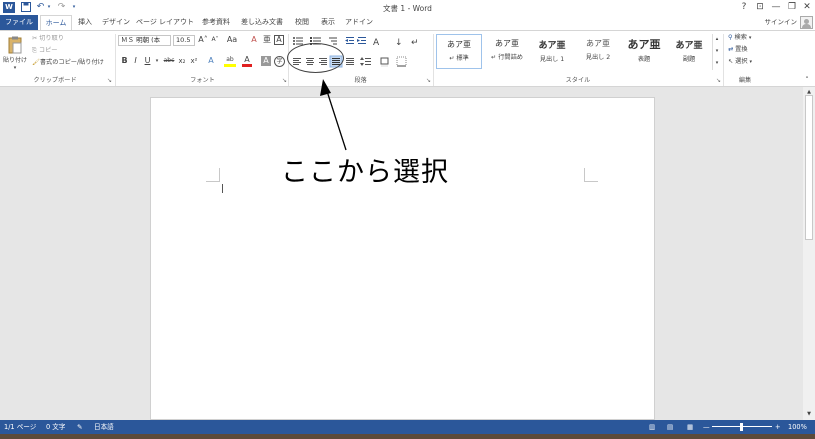 Image resolution: width=815 pixels, height=439 pixels. I want to click on zoom-out-icon: —, so click(706, 427).